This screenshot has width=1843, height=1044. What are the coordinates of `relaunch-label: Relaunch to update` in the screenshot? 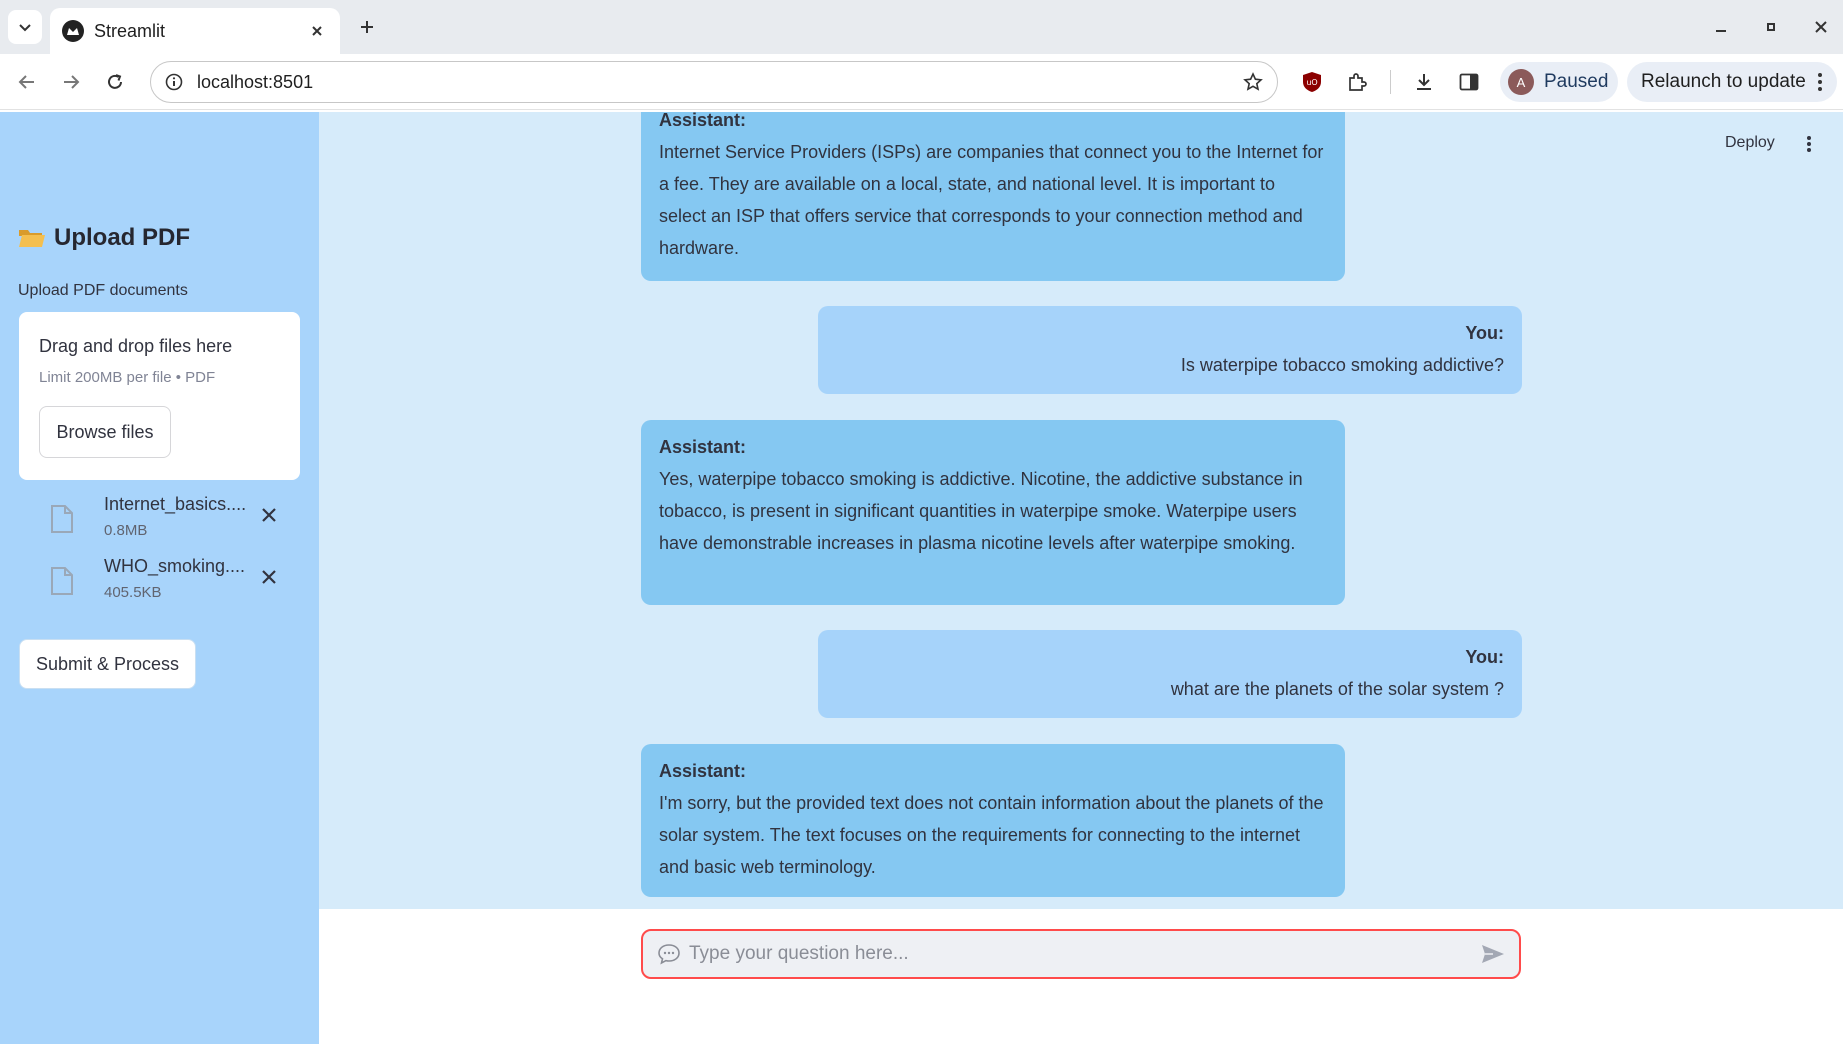 It's located at (1723, 81).